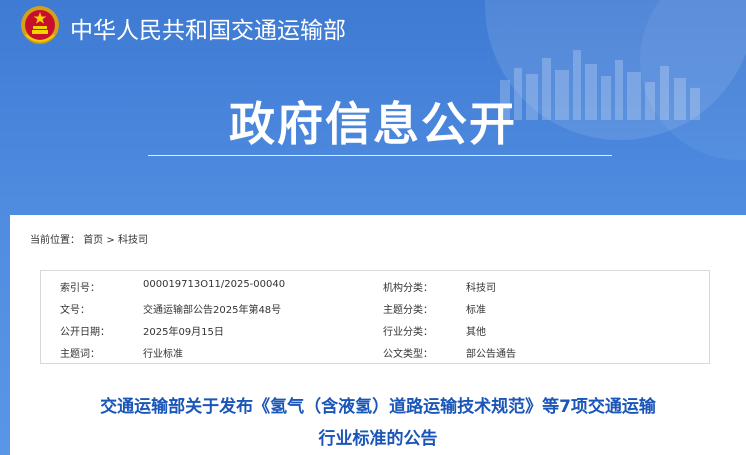 The image size is (746, 455). Describe the element at coordinates (163, 354) in the screenshot. I see `keywords-value: 行业标准` at that location.